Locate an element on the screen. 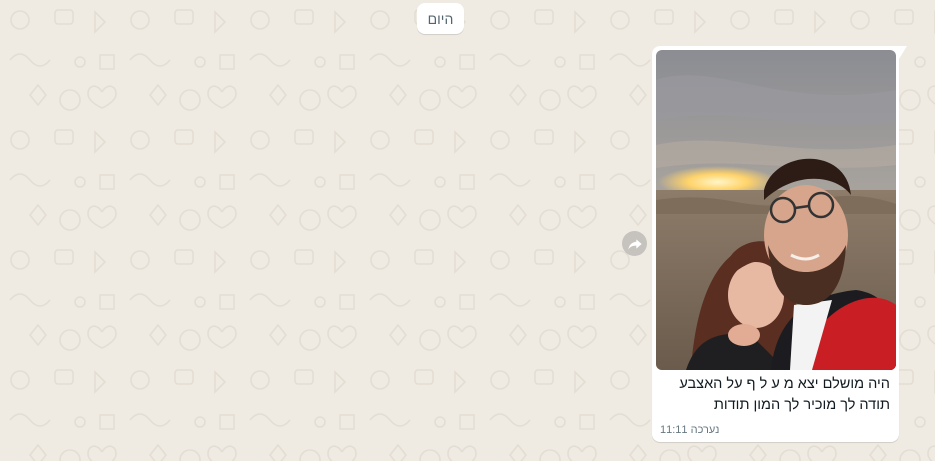 The height and width of the screenshot is (461, 935). forward-arrow-icon is located at coordinates (634, 244).